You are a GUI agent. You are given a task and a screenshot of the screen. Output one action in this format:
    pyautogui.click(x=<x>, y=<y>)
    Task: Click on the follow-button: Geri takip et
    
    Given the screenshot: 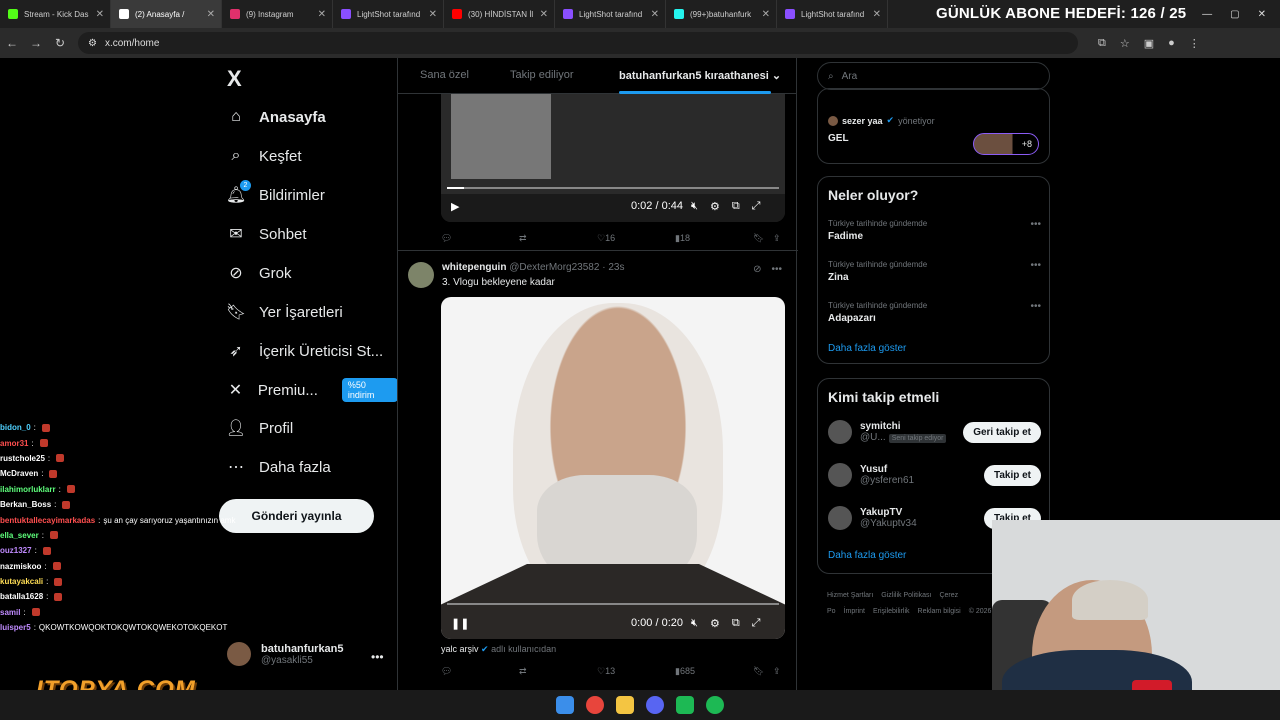 What is the action you would take?
    pyautogui.click(x=1002, y=432)
    